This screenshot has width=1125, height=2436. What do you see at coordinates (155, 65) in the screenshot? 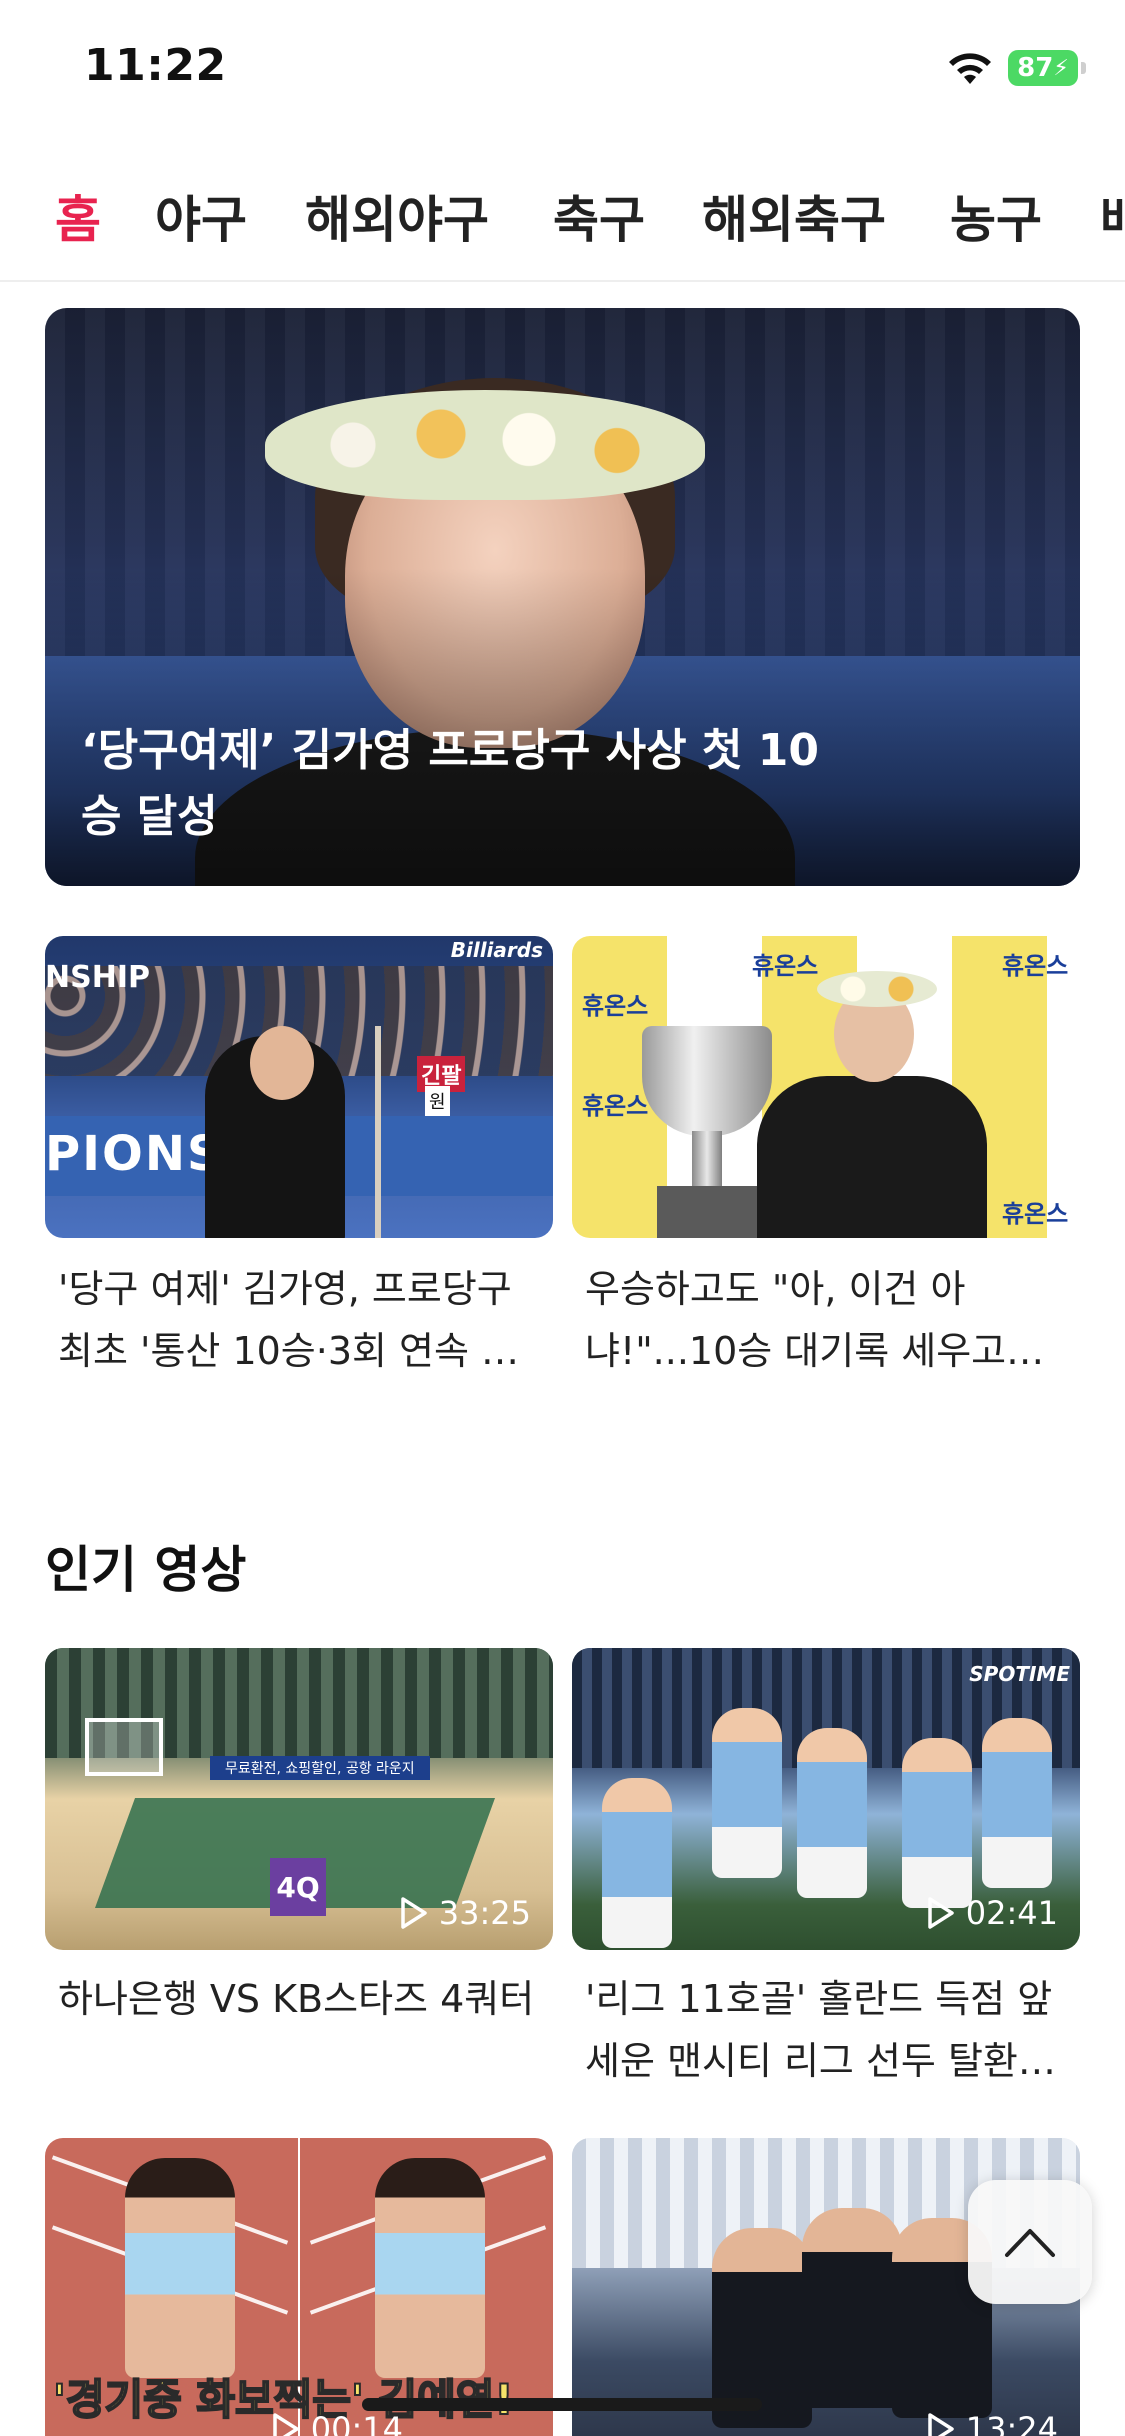
I see `status-time: 11:22` at bounding box center [155, 65].